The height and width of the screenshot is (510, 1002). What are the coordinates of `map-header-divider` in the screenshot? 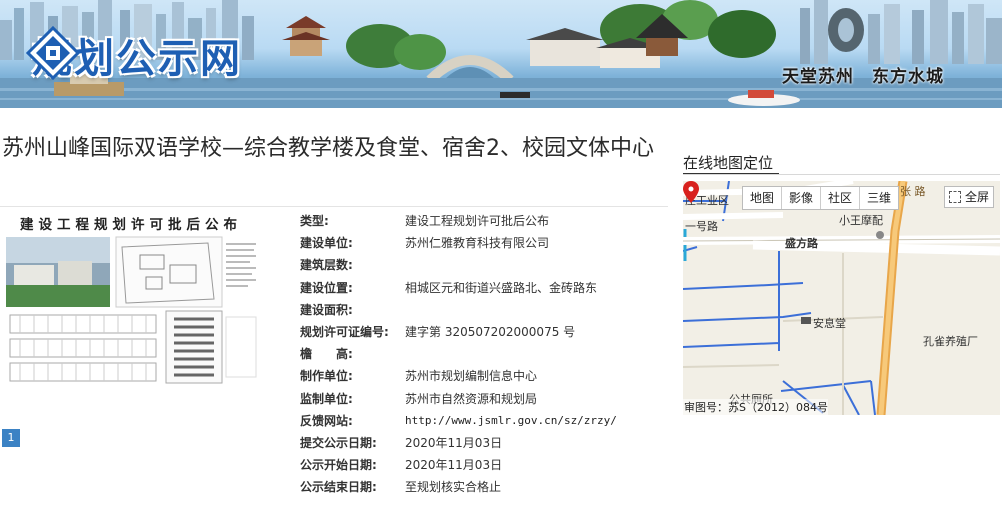 It's located at (841, 174).